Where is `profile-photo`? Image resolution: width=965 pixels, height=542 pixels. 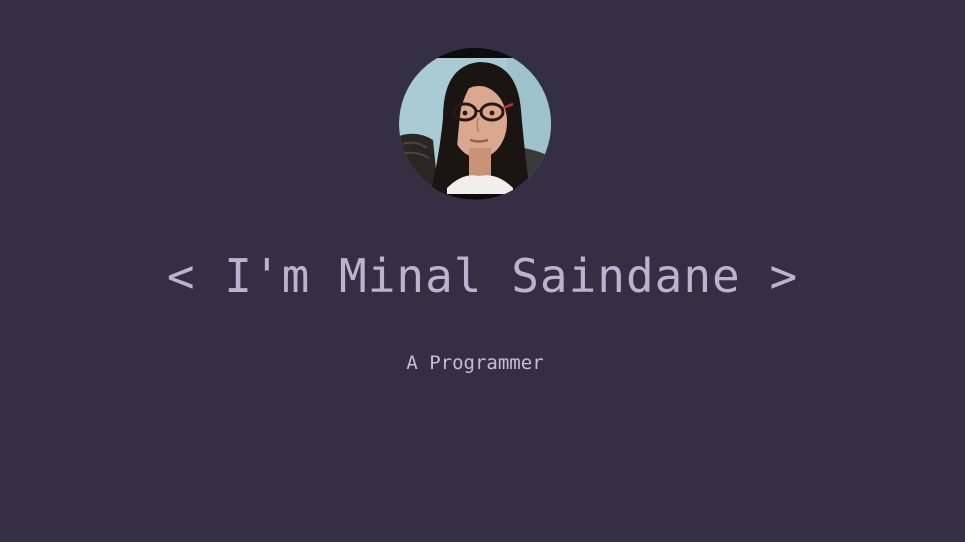
profile-photo is located at coordinates (475, 124).